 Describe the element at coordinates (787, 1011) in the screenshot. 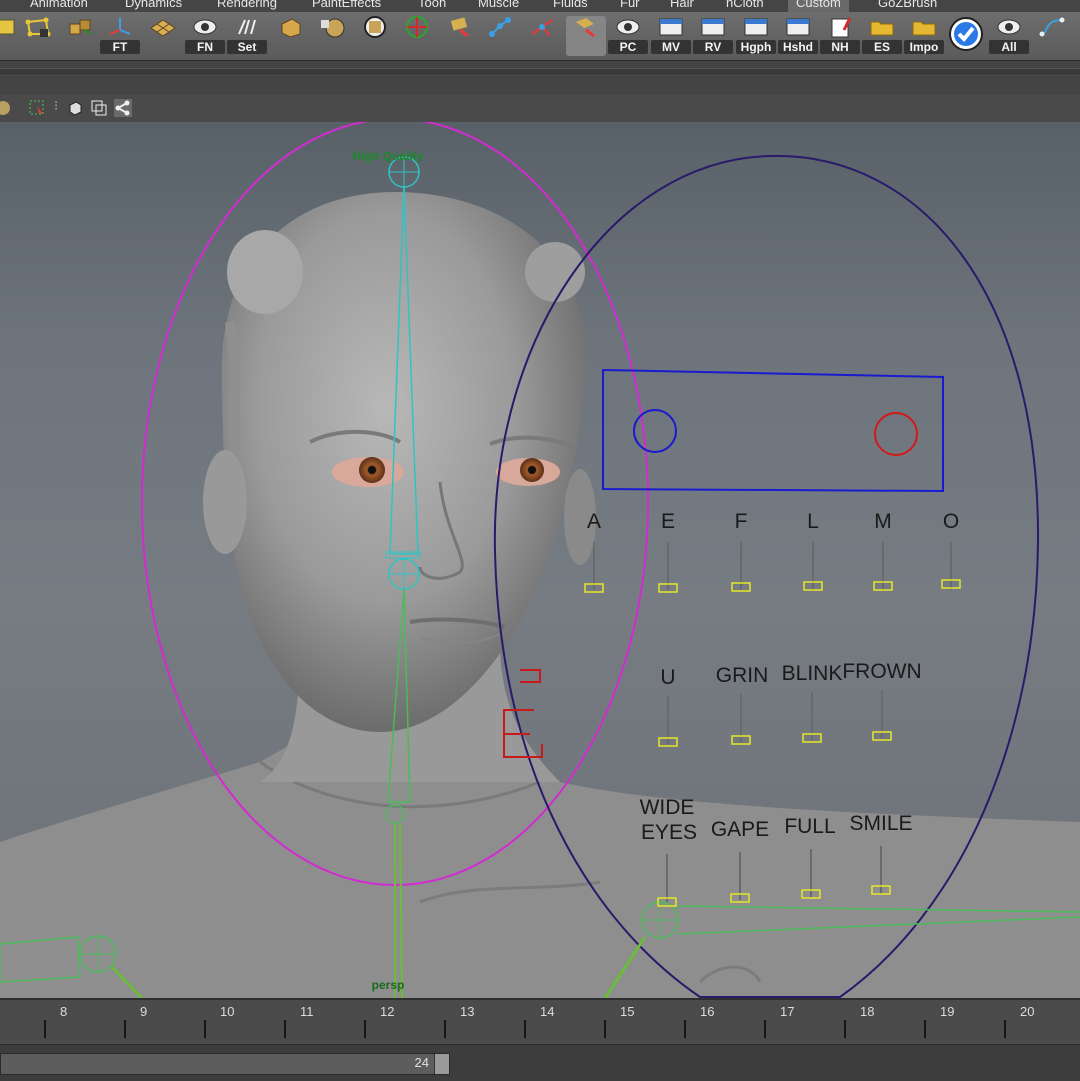

I see `timeline-tick-label: 17` at that location.